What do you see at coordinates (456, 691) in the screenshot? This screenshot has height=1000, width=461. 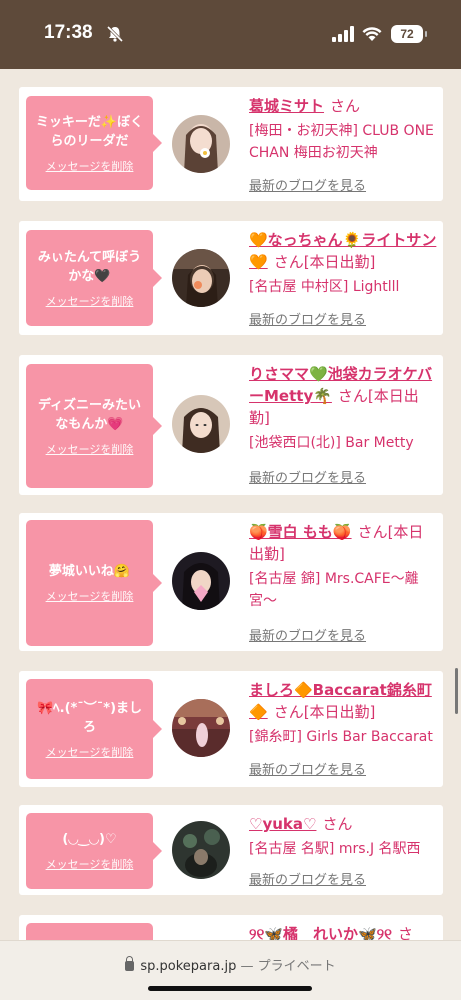 I see `scrollbar-thumb` at bounding box center [456, 691].